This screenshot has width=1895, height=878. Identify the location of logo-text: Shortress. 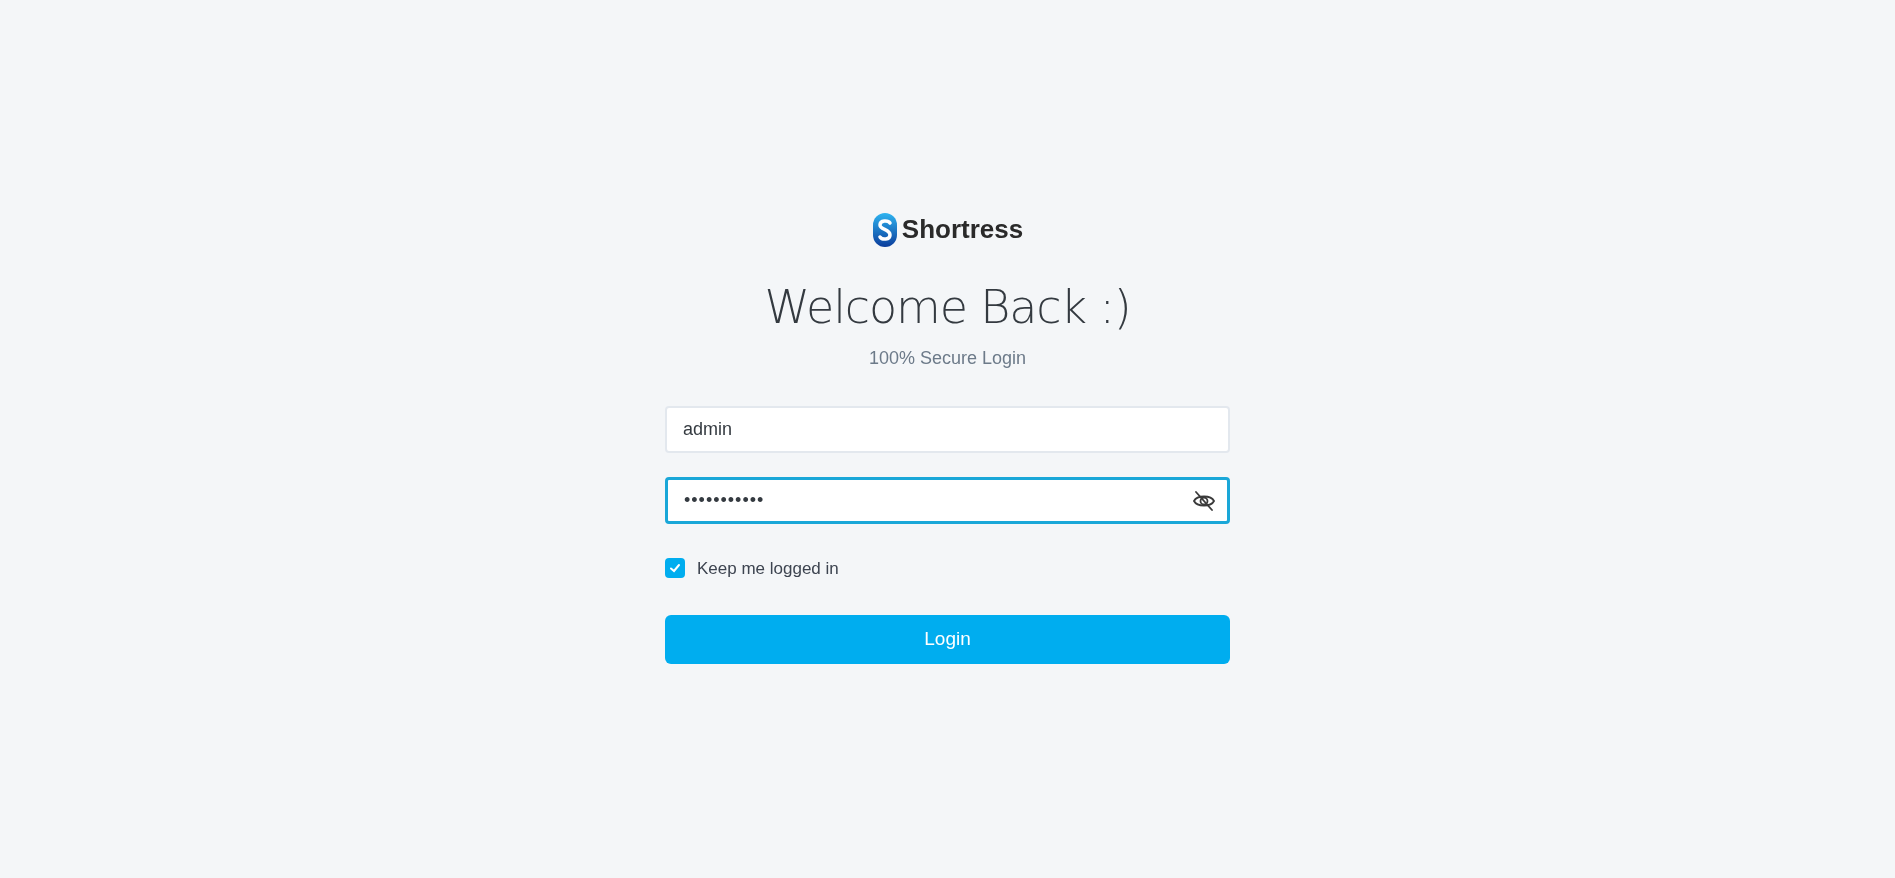
(962, 229).